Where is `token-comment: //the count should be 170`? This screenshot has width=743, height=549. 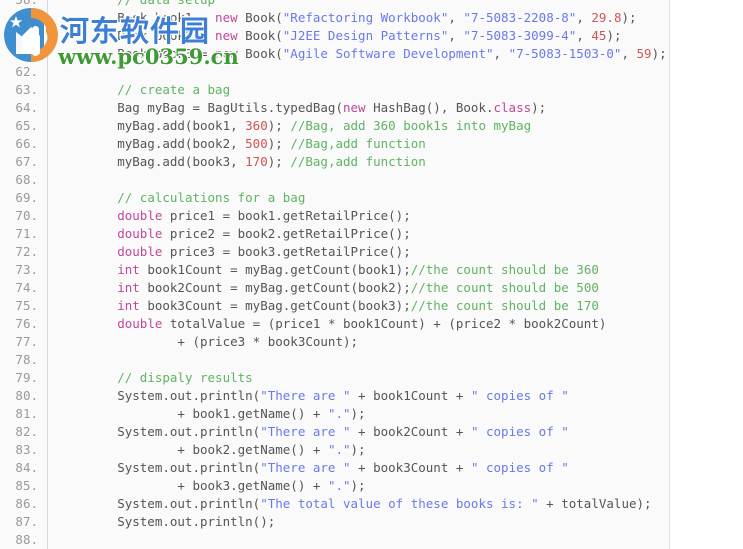 token-comment: //the count should be 170 is located at coordinates (504, 305).